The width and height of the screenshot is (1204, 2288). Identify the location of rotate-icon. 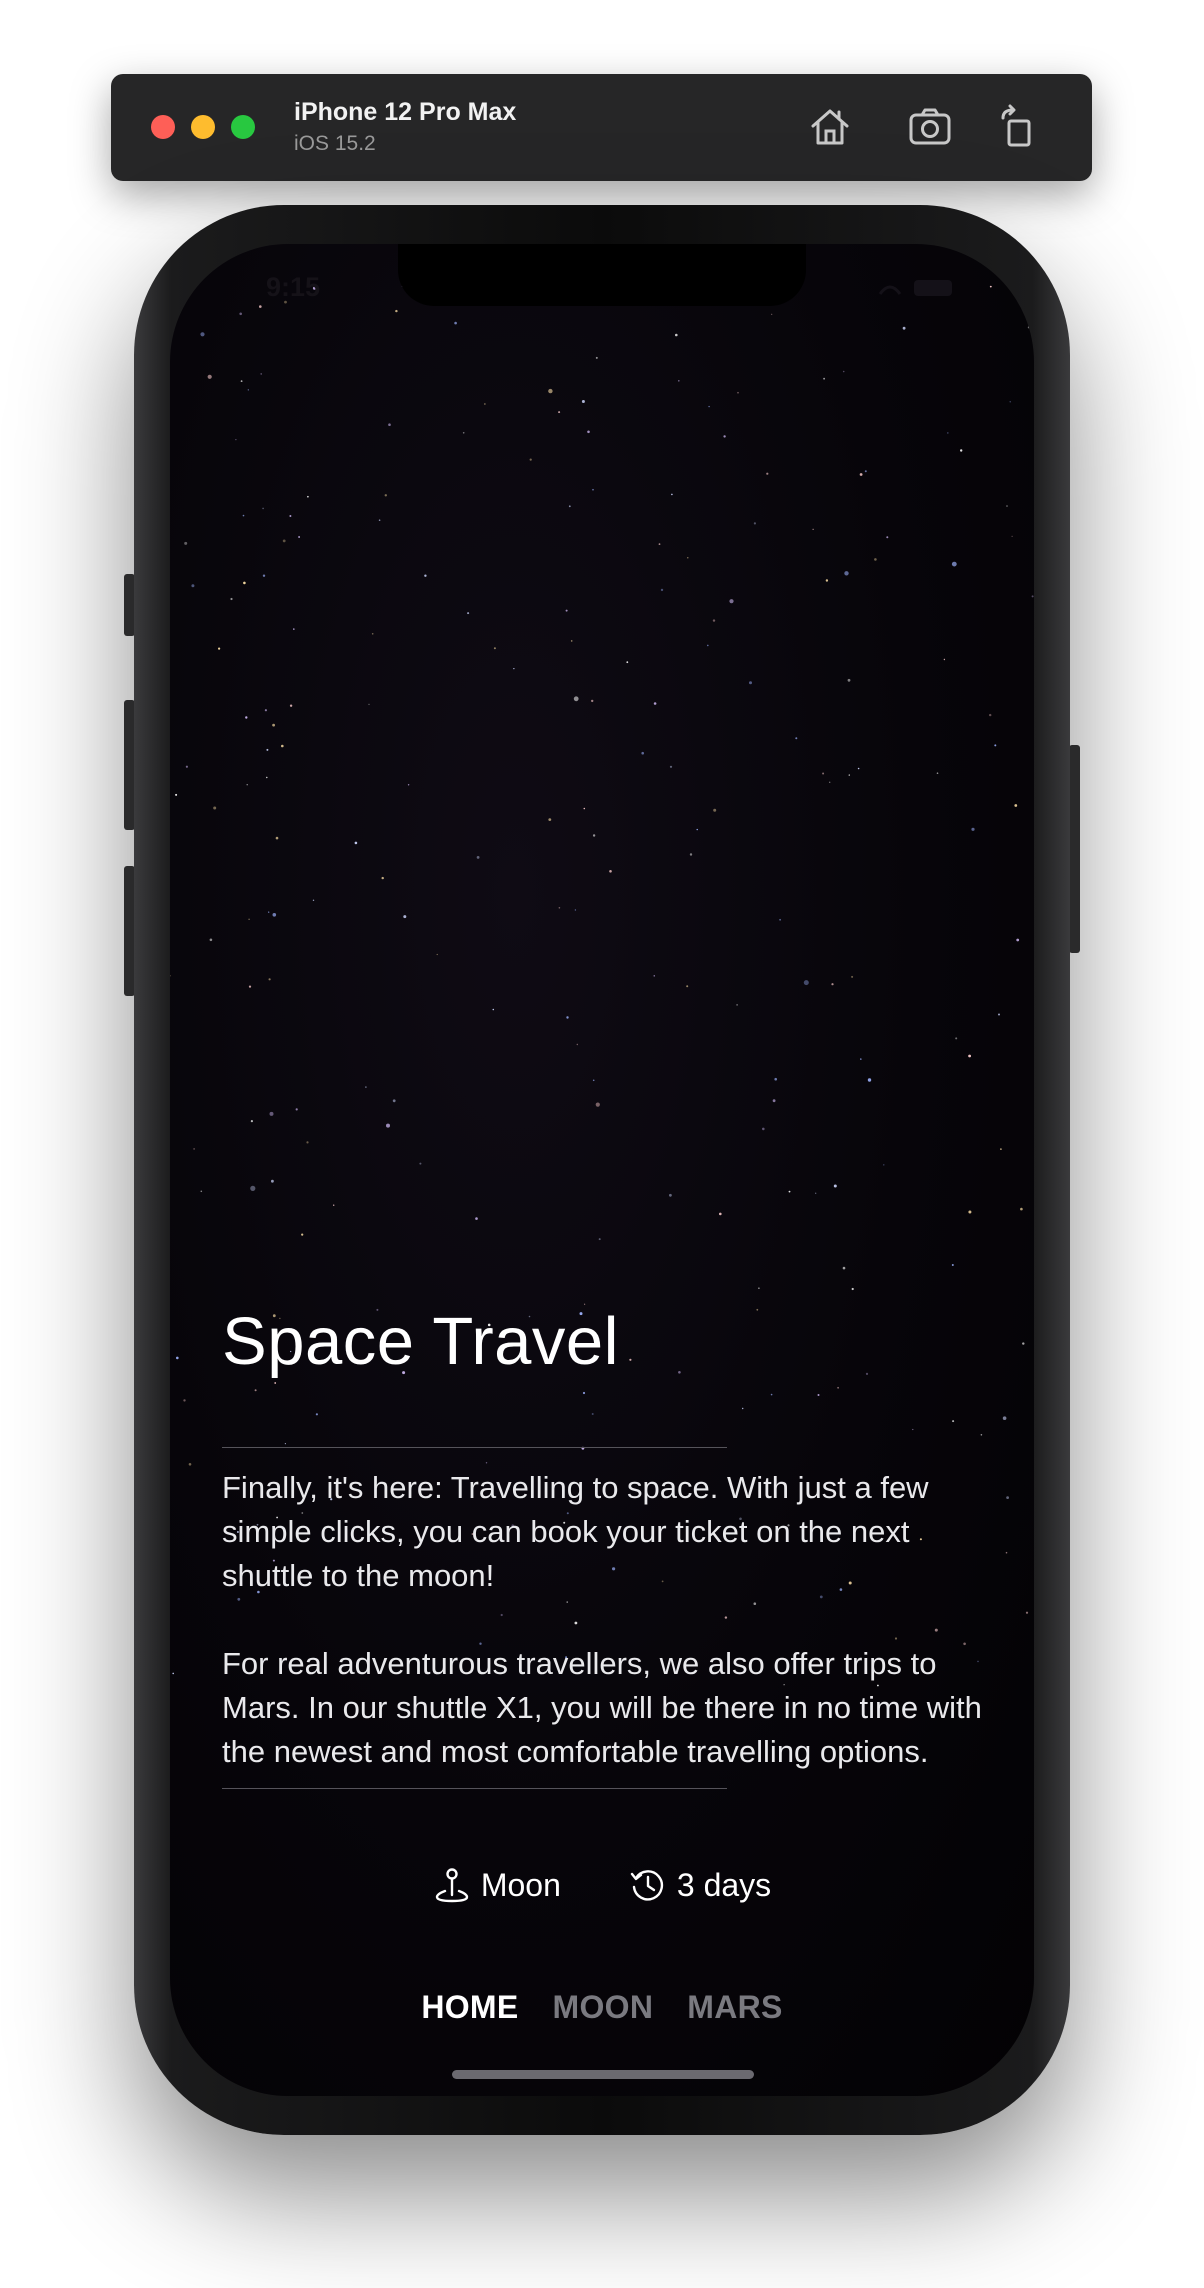
(1018, 127).